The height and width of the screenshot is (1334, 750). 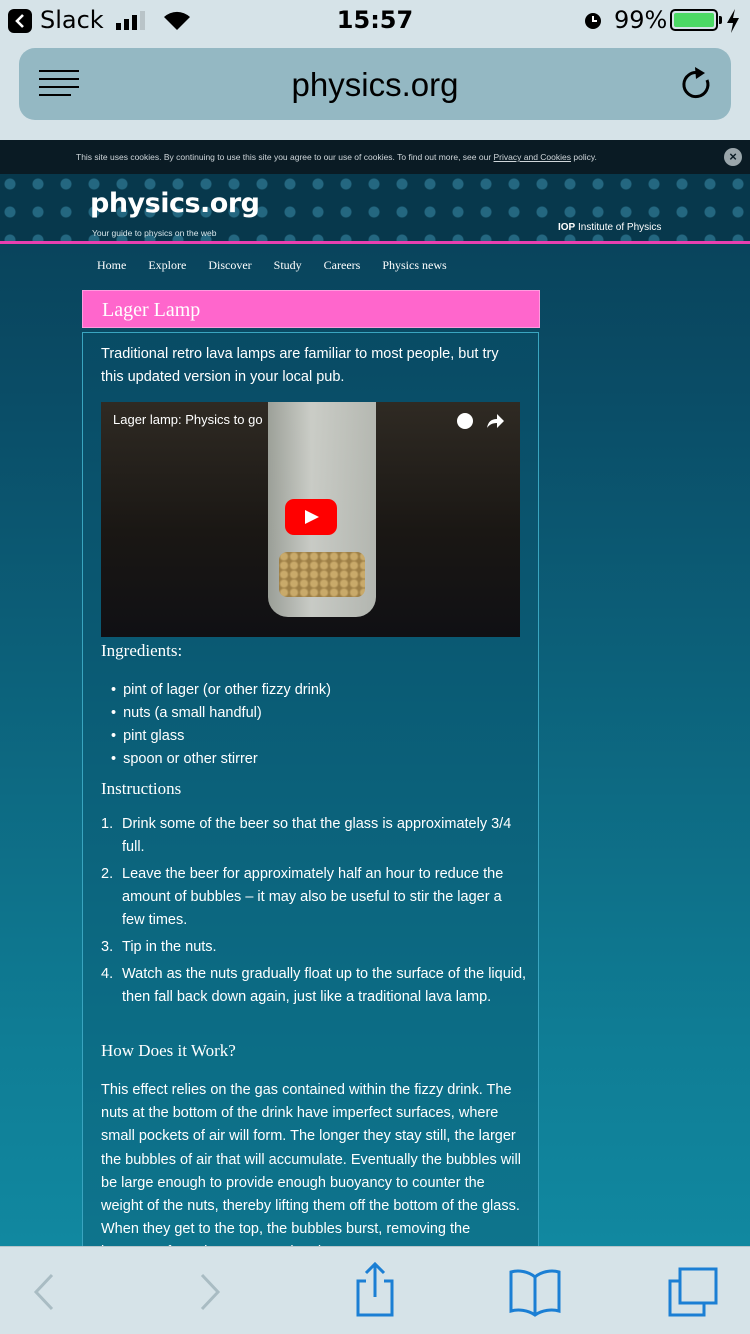 What do you see at coordinates (221, 690) in the screenshot?
I see `list-item: pint of lager (or other fizzy drink)` at bounding box center [221, 690].